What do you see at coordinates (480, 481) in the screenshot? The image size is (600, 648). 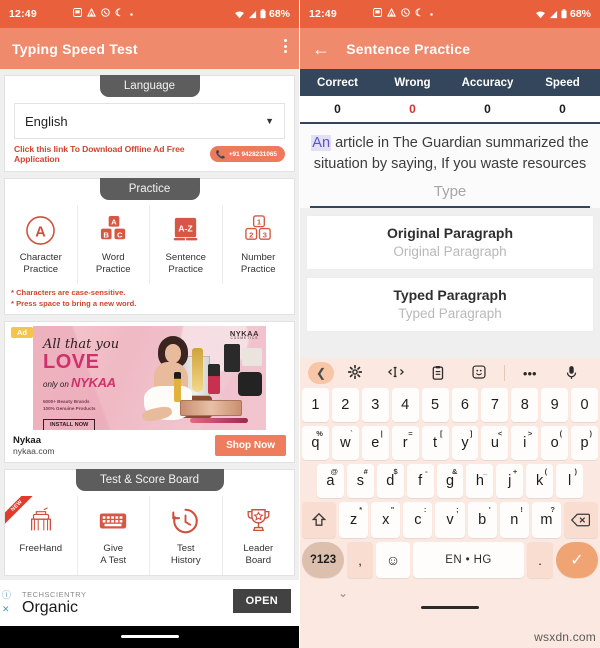 I see `key-h: _ h` at bounding box center [480, 481].